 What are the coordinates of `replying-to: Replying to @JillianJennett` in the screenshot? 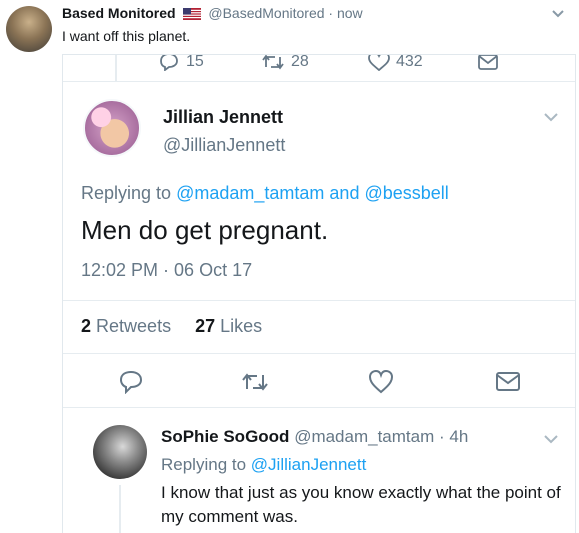 It's located at (263, 465).